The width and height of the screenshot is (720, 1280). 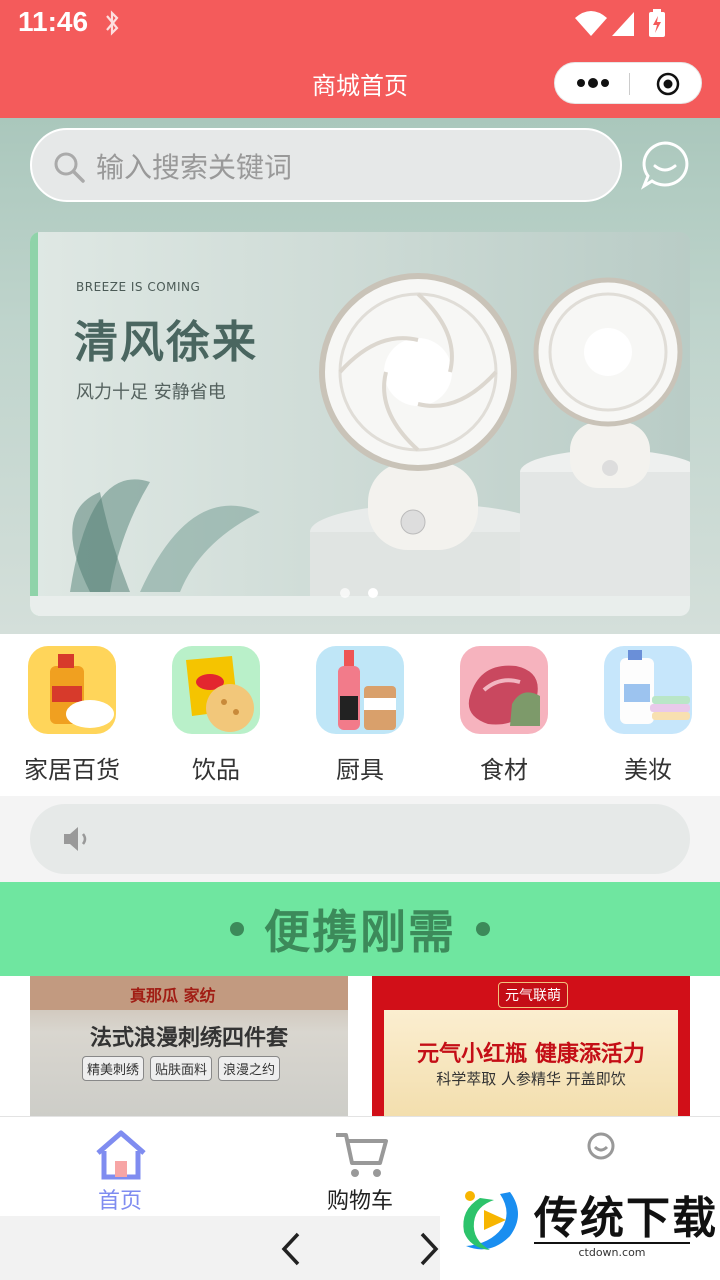 What do you see at coordinates (593, 83) in the screenshot?
I see `more-icon` at bounding box center [593, 83].